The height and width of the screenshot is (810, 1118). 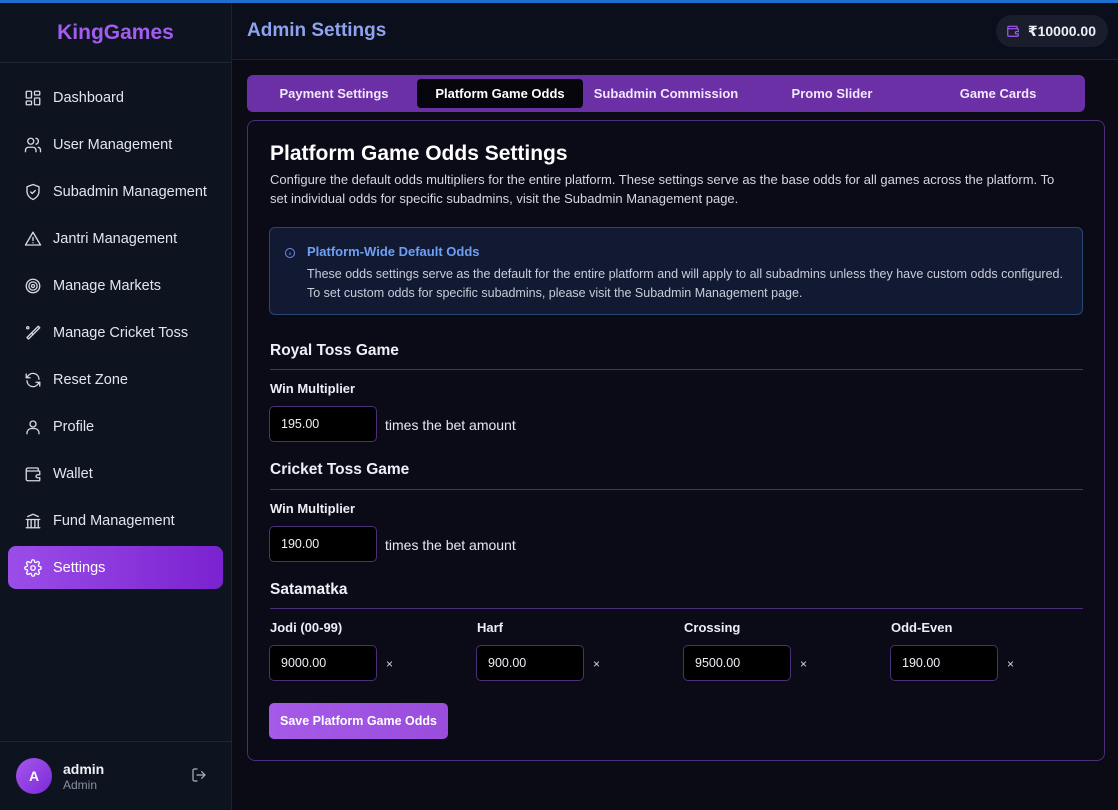 I want to click on sidebar-item-settings: Settings, so click(x=115, y=567).